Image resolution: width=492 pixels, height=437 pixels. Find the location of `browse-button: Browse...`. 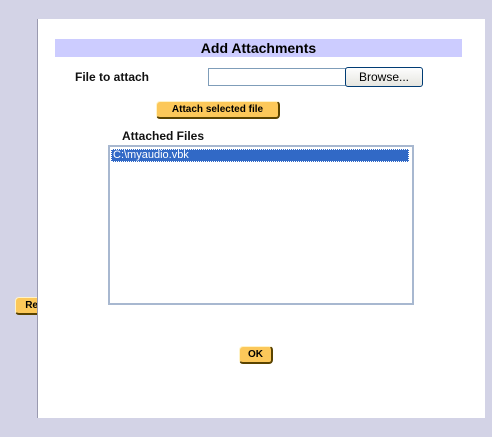

browse-button: Browse... is located at coordinates (384, 77).